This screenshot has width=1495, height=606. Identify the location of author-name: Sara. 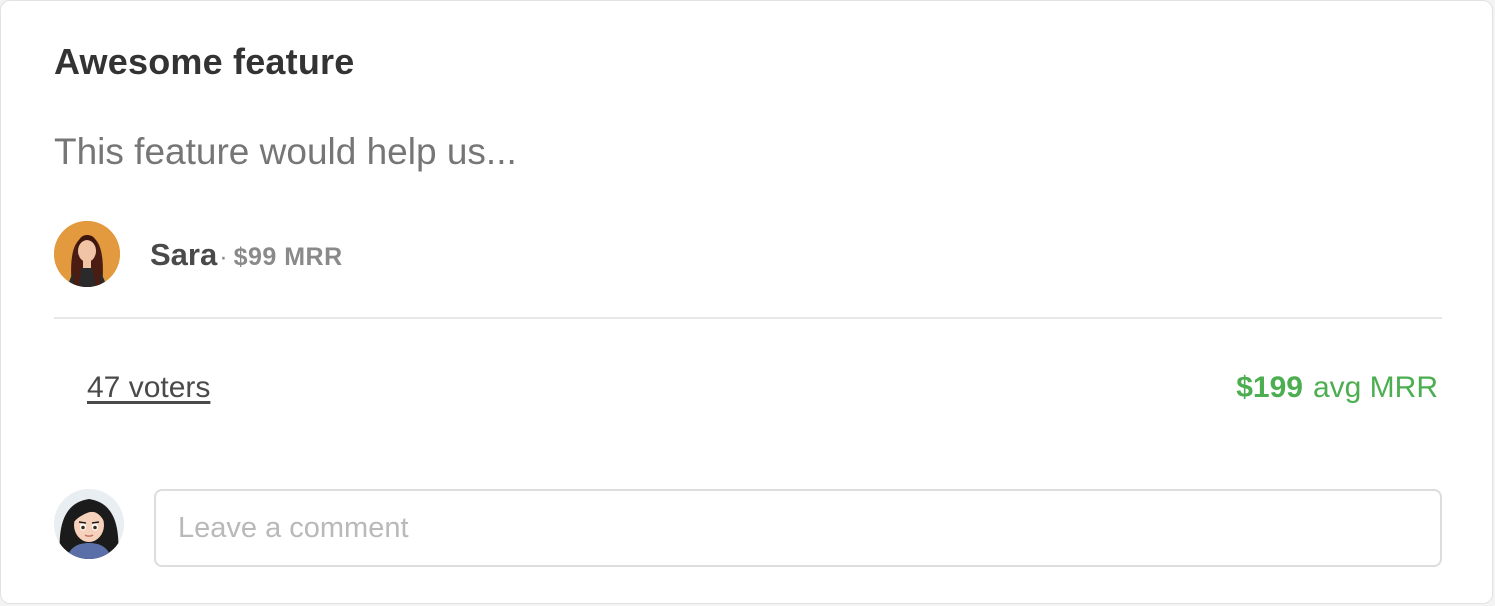
(184, 254).